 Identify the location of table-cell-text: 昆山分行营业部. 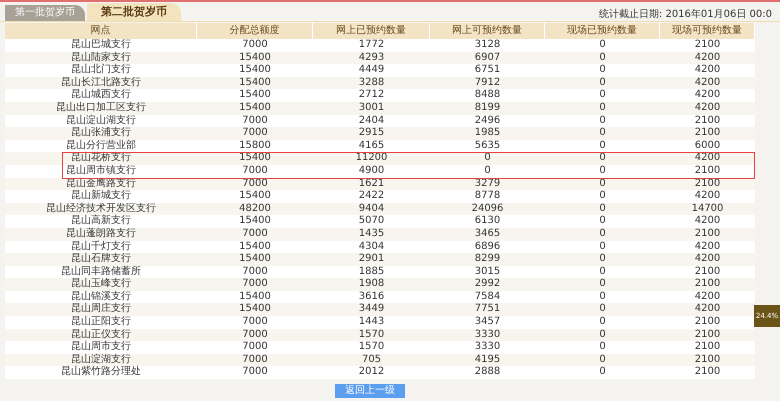
(101, 146).